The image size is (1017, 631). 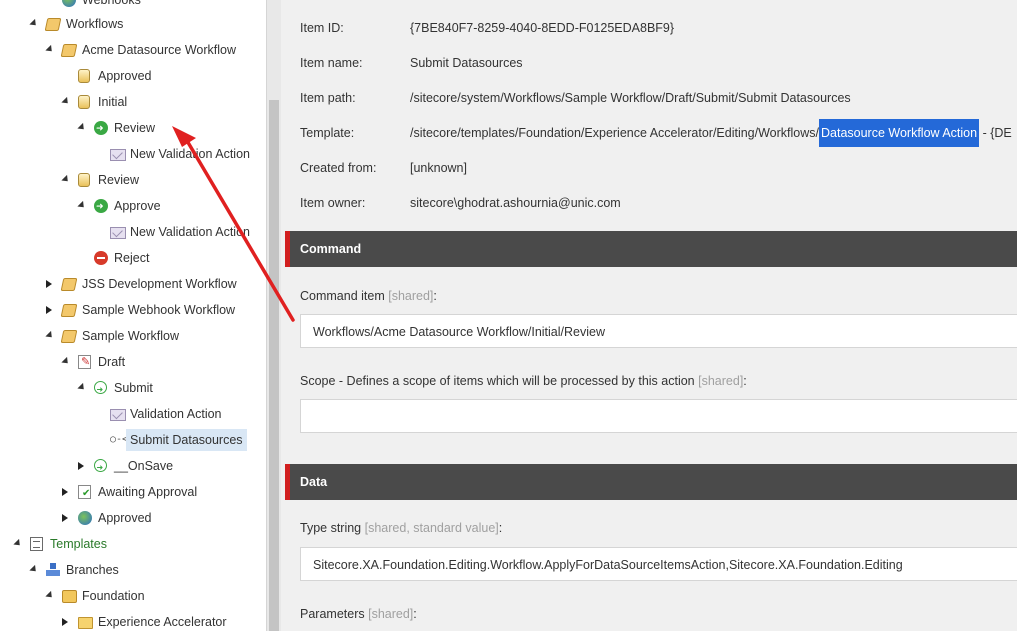 I want to click on tree-node: Draft, so click(x=133, y=362).